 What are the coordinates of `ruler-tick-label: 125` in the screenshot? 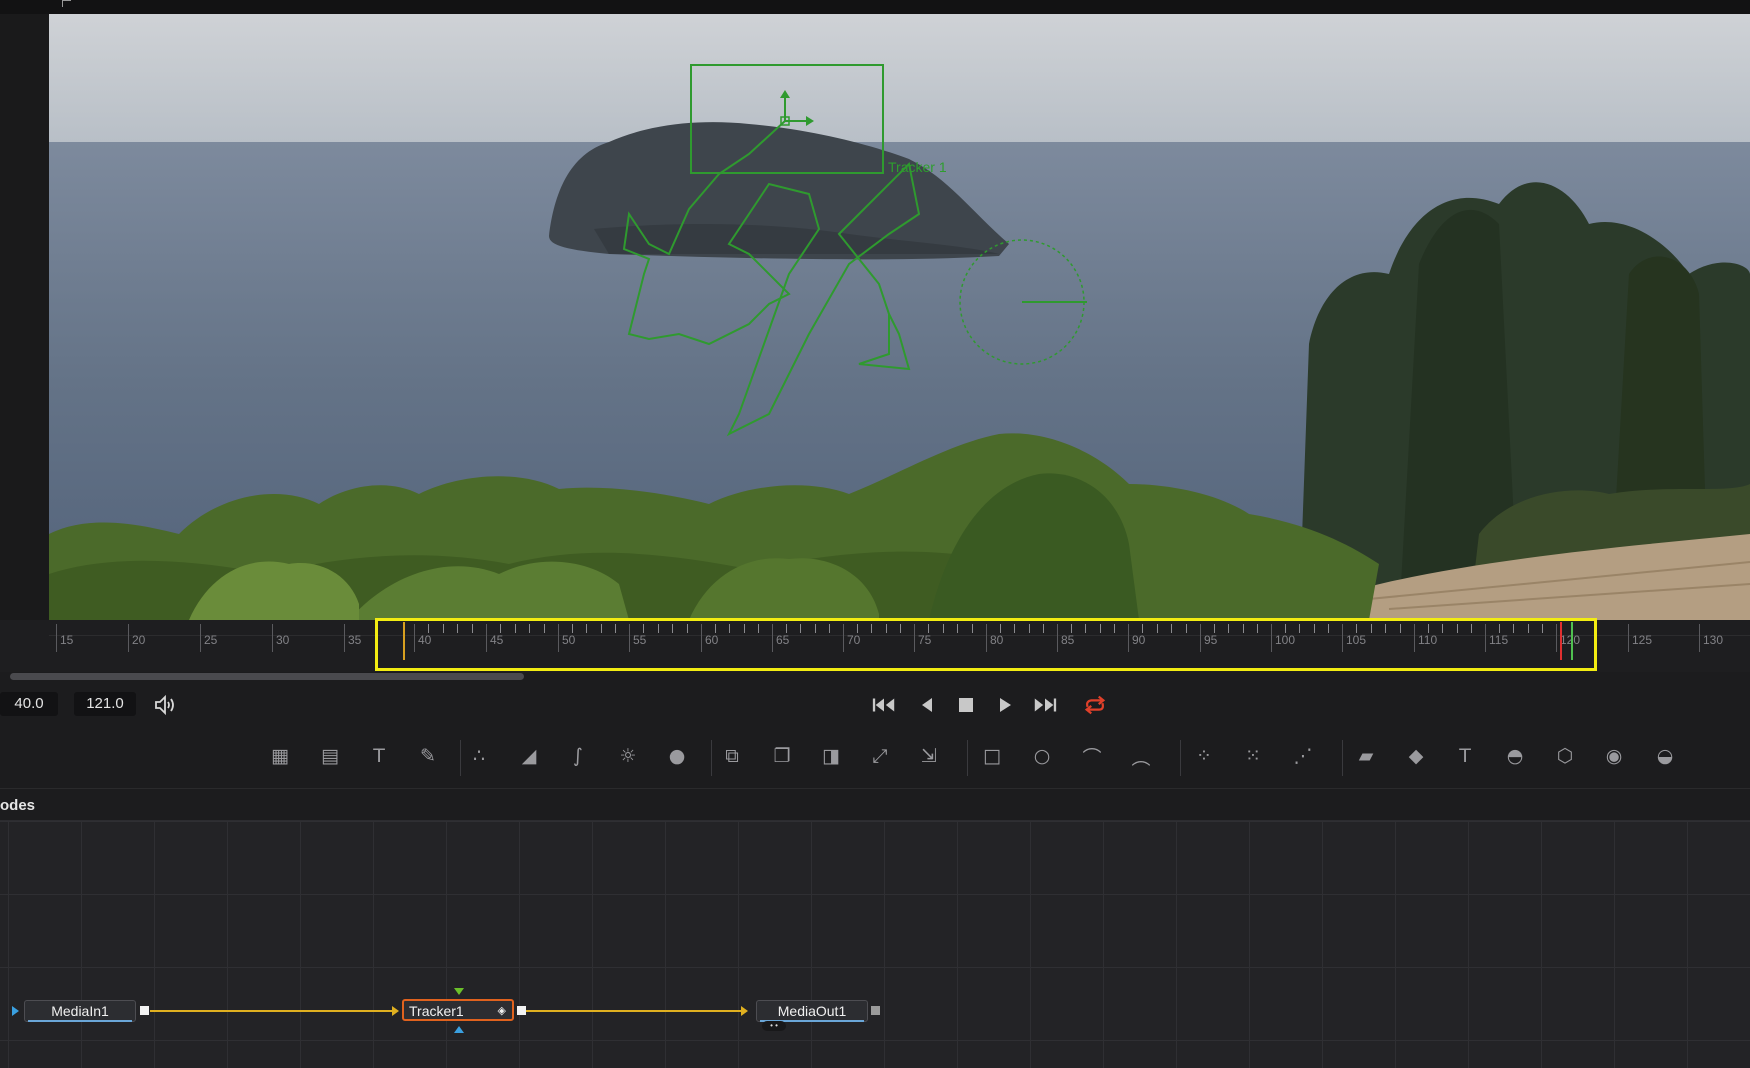 It's located at (1642, 640).